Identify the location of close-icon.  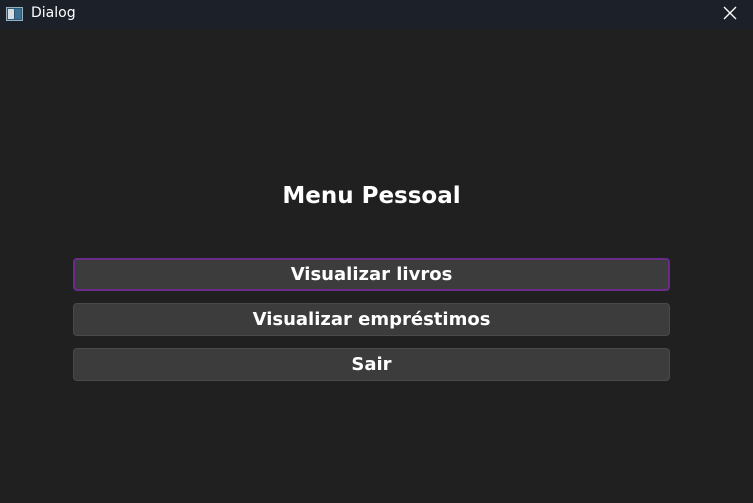
(730, 14).